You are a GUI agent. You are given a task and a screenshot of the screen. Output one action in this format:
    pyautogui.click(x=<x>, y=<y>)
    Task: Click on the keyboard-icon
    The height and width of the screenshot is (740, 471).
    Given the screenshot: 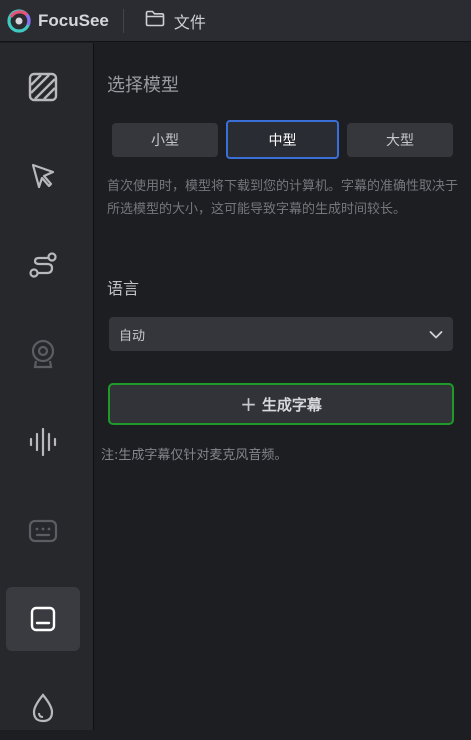 What is the action you would take?
    pyautogui.click(x=43, y=531)
    